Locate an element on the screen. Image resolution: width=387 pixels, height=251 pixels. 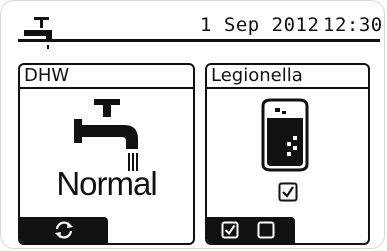
checkbox-empty-icon is located at coordinates (266, 230).